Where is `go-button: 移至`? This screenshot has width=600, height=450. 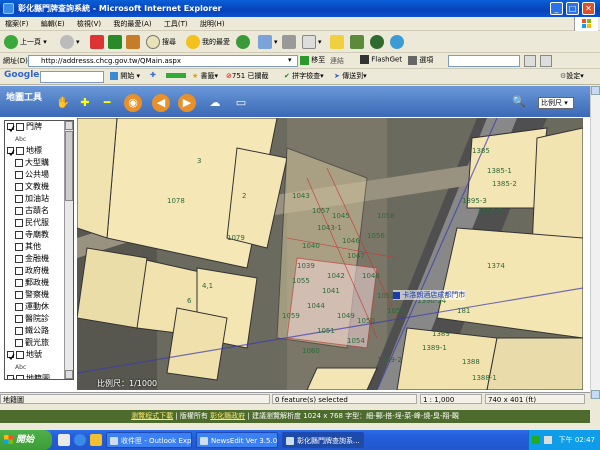 go-button: 移至 is located at coordinates (312, 60).